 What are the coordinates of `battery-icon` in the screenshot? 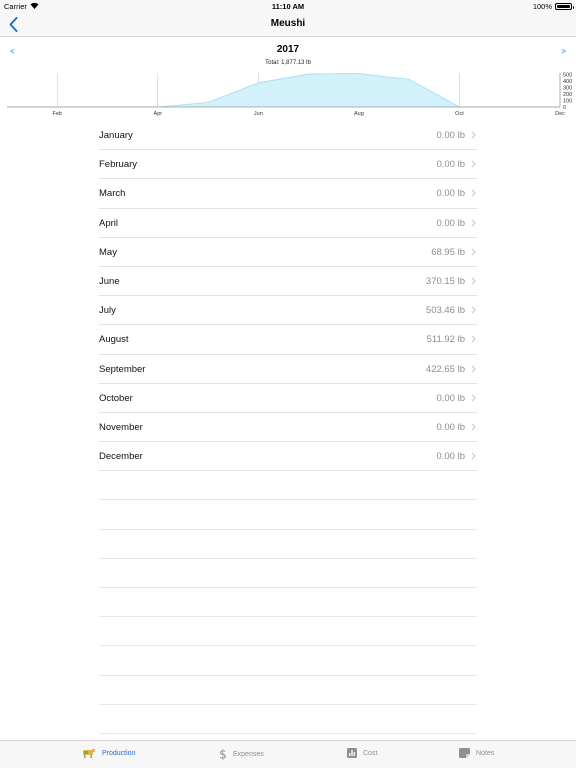 It's located at (564, 6).